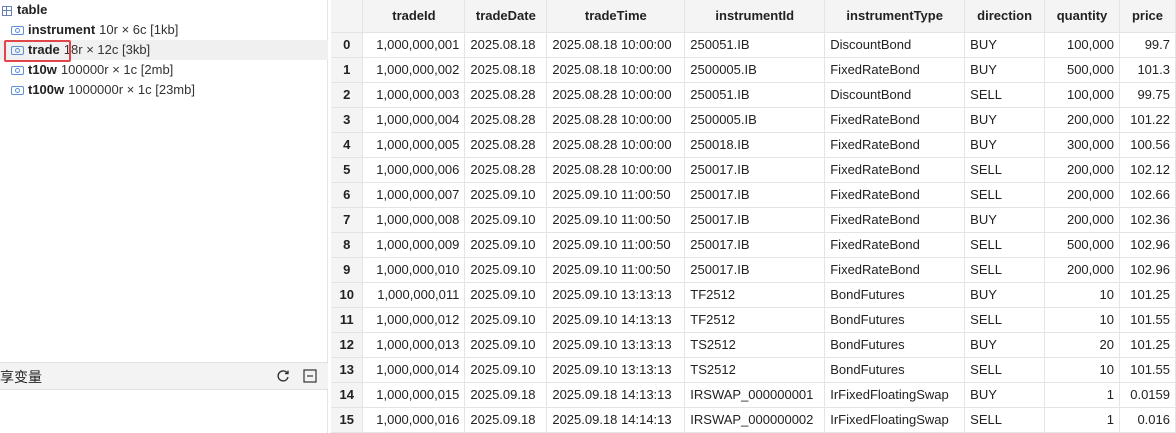  Describe the element at coordinates (616, 120) in the screenshot. I see `cell-tradeTime: 2025.08.28 10:00:00` at that location.